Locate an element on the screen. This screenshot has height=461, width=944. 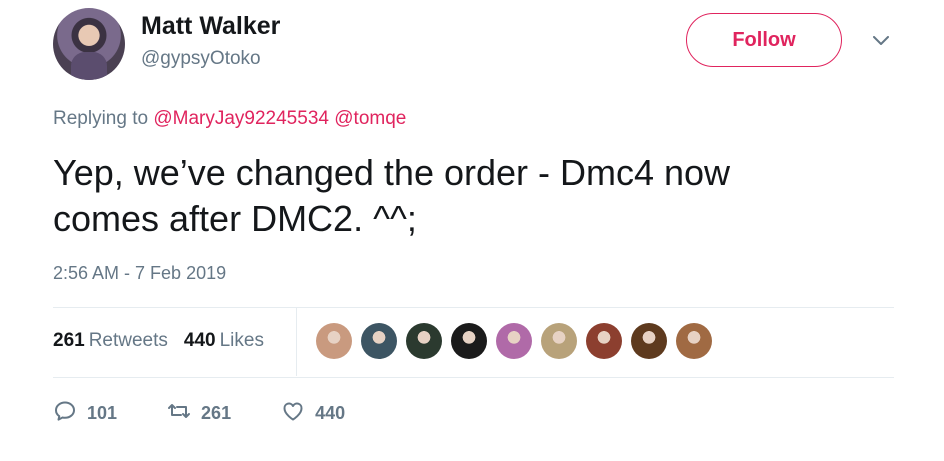
retweets-count: 261 is located at coordinates (69, 340).